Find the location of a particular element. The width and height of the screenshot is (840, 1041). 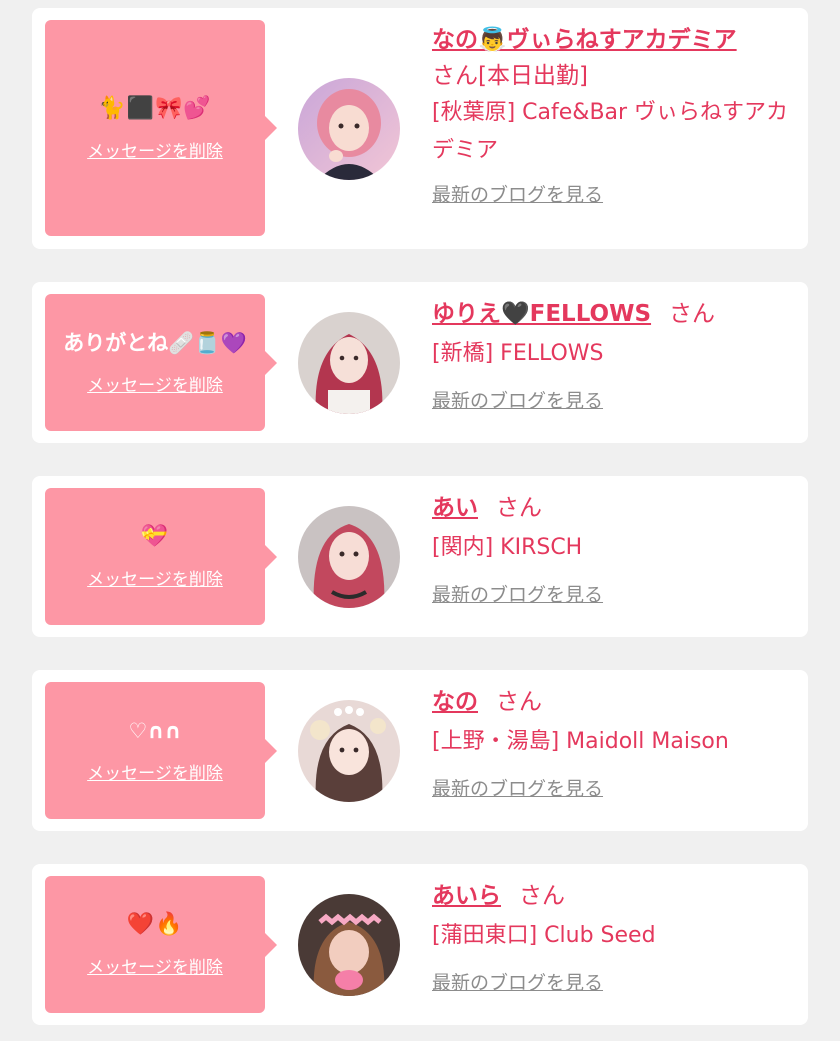

message-text: ありがとね🩹🫙💜 is located at coordinates (155, 343).